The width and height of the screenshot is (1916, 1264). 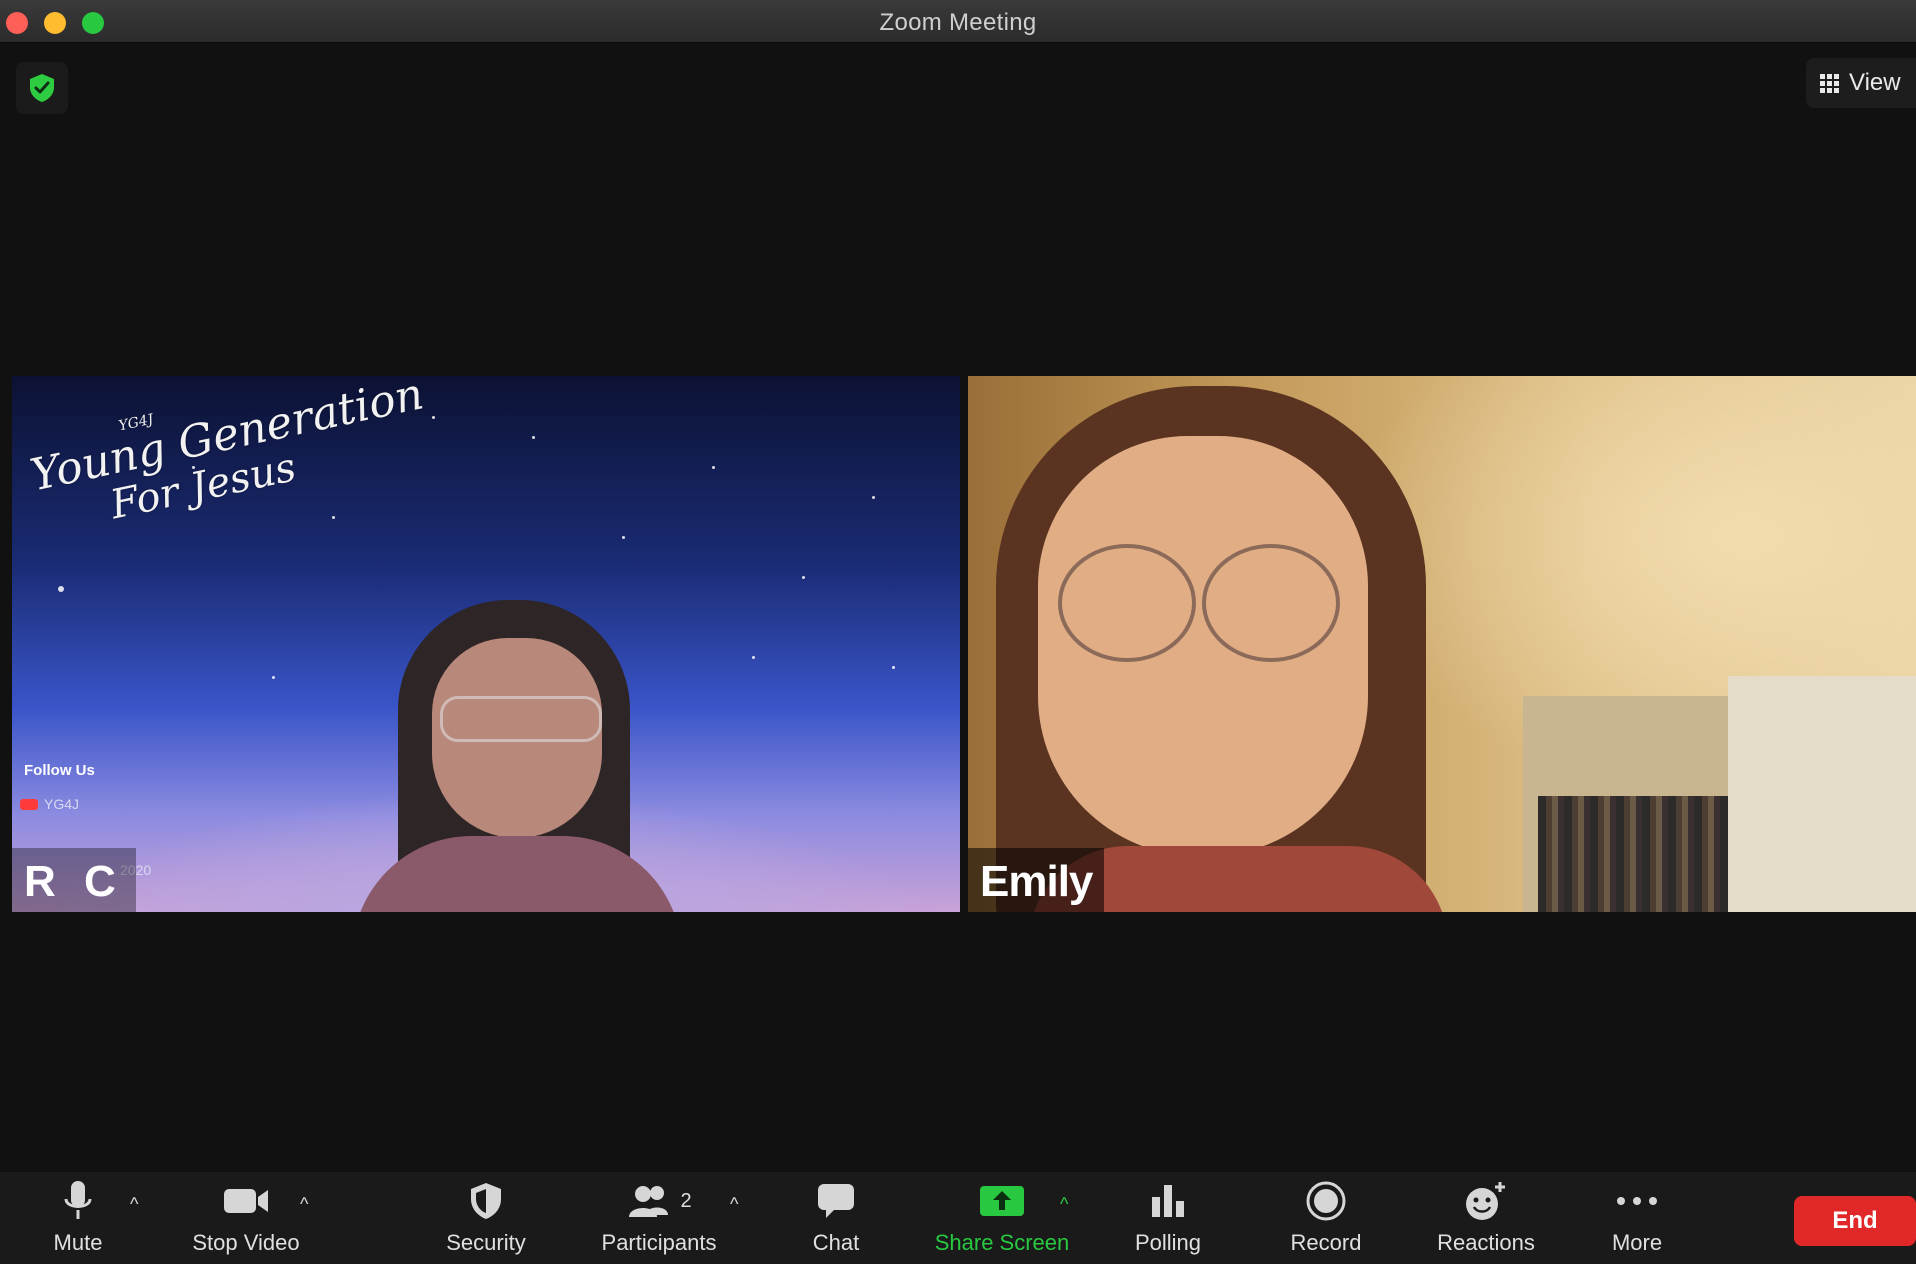 I want to click on audio-options-chevron-up-icon: ^, so click(x=134, y=1204).